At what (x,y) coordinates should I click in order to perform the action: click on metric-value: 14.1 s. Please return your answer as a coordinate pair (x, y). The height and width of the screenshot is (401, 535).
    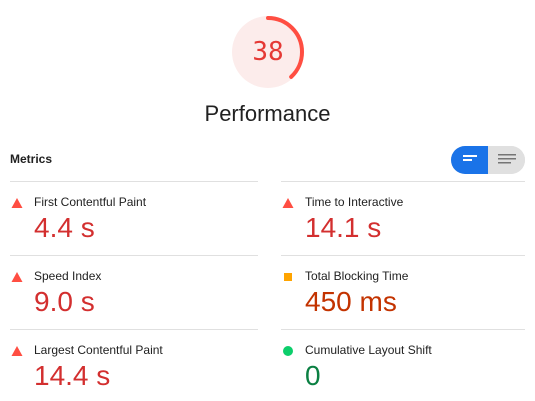
    Looking at the image, I should click on (343, 227).